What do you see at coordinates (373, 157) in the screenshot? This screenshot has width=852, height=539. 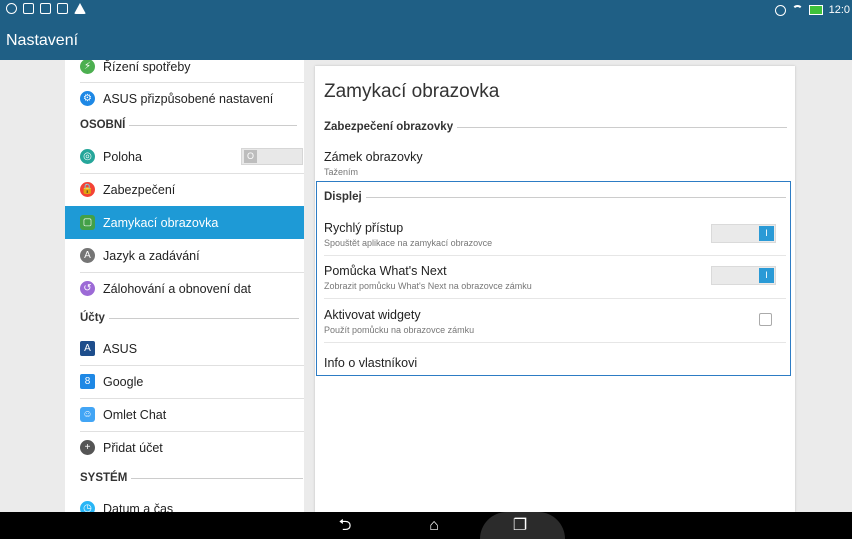 I see `screen-lock-title: Zámek obrazovky` at bounding box center [373, 157].